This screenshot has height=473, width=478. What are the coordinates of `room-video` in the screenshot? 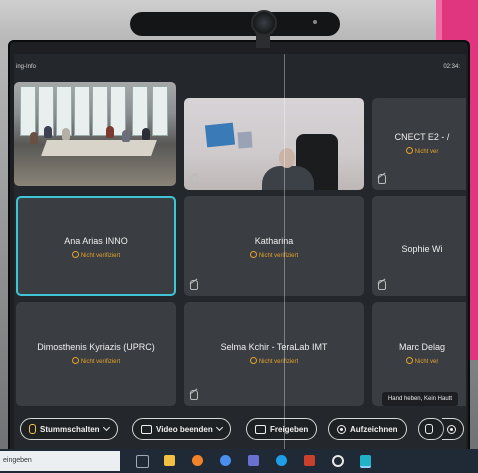 It's located at (95, 134).